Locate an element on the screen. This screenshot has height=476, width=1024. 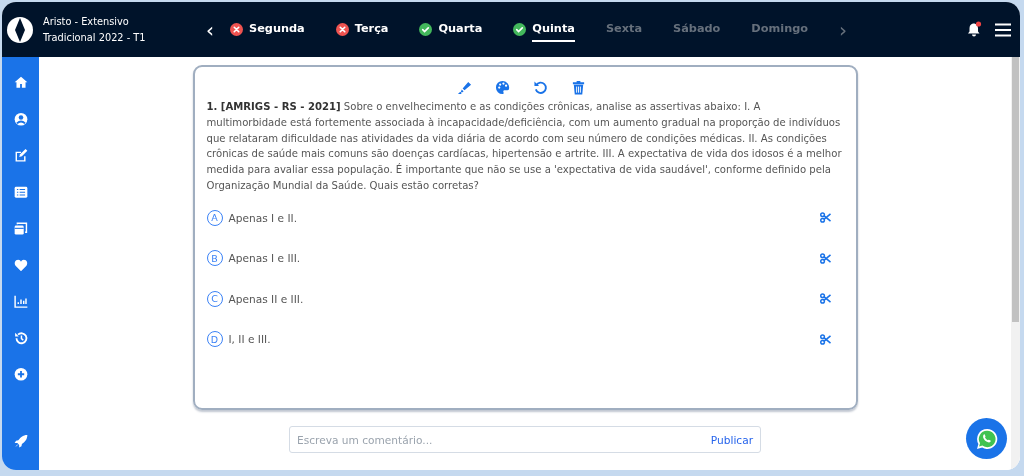
day-tab: Quarta is located at coordinates (460, 29).